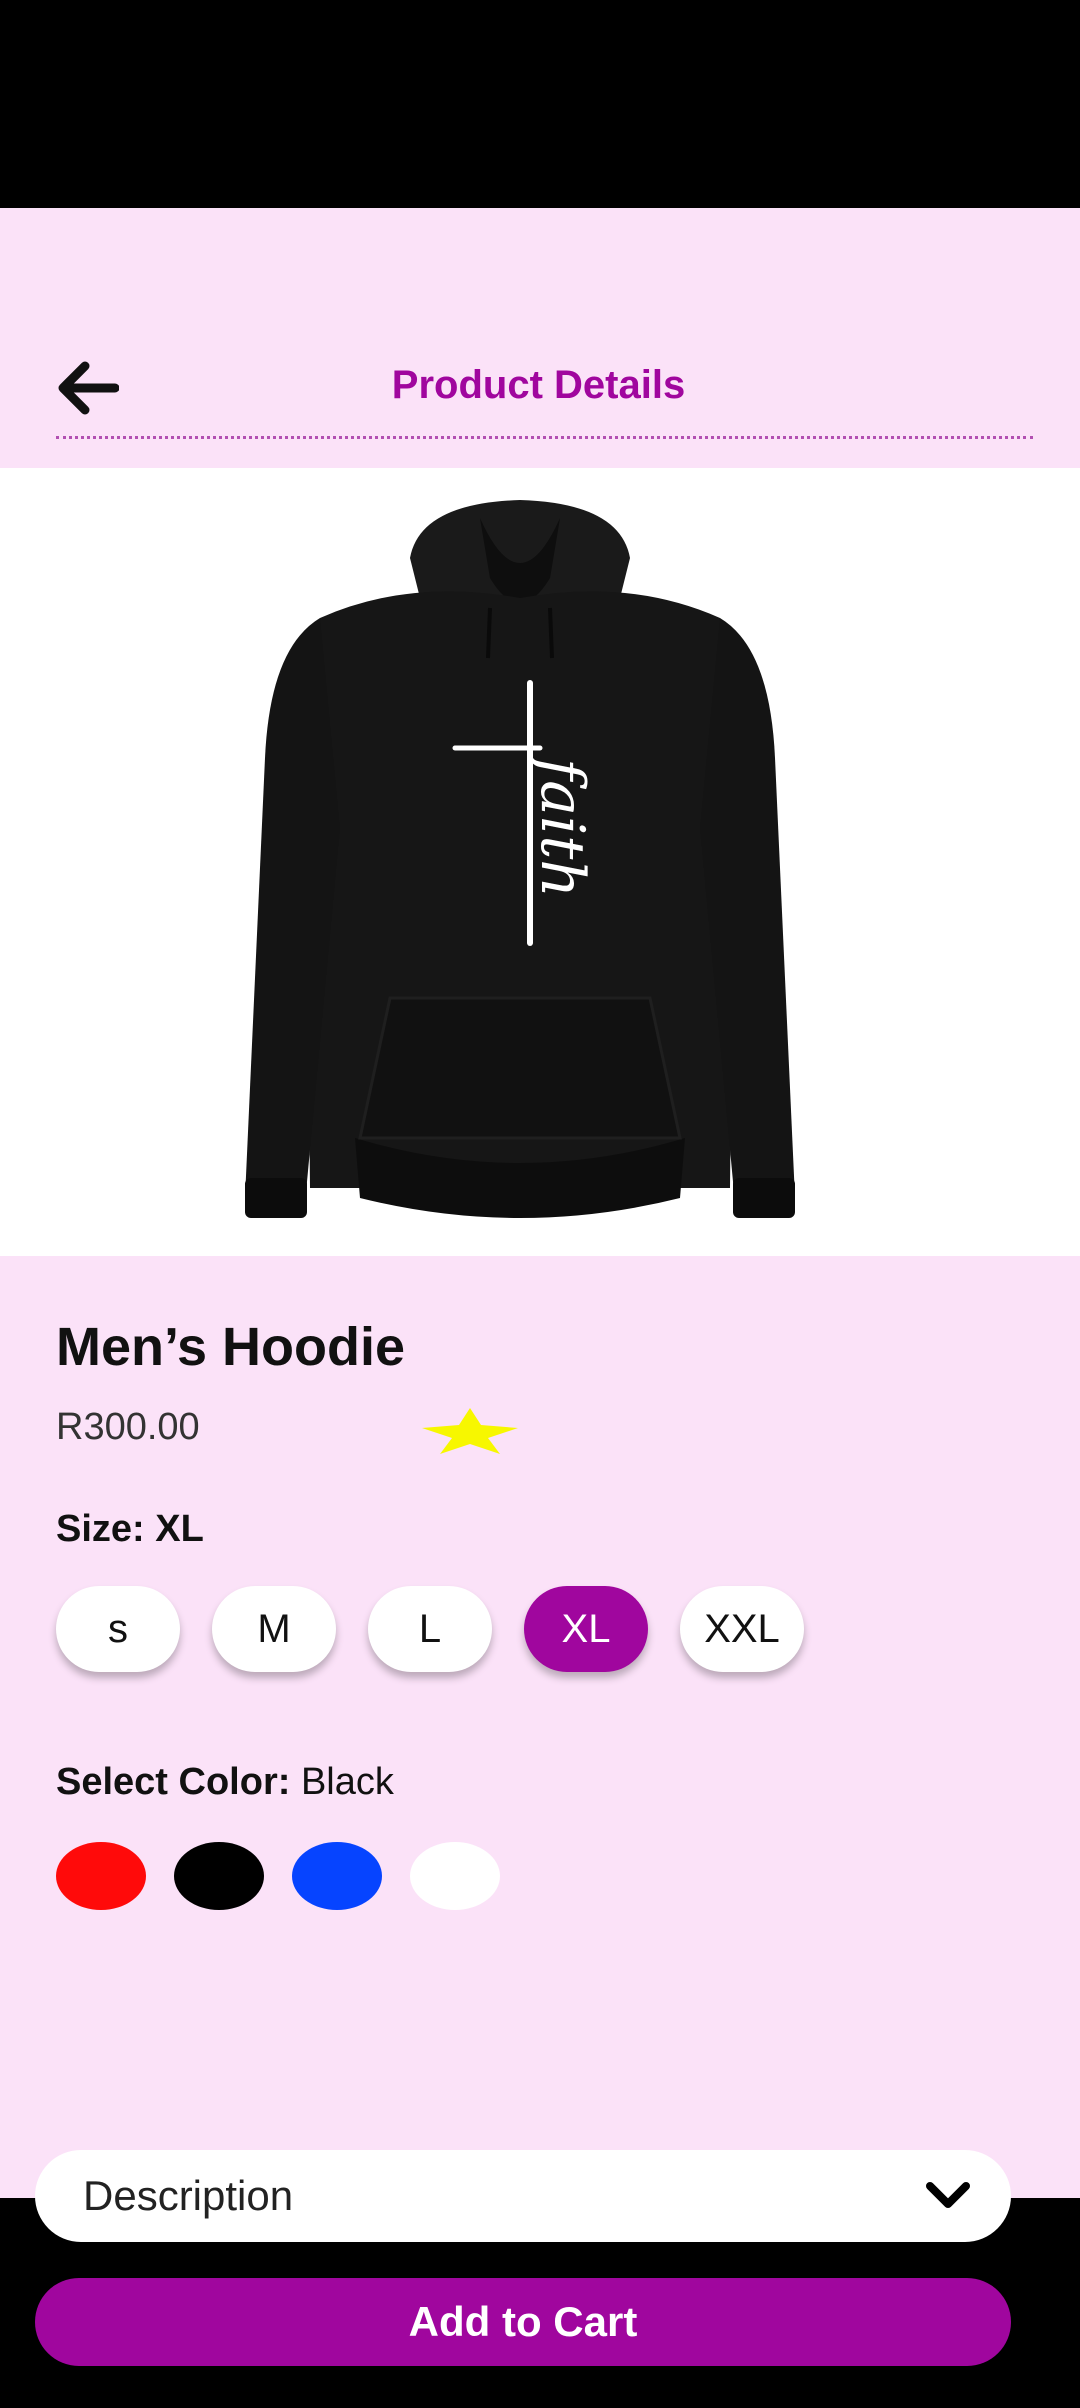 The width and height of the screenshot is (1080, 2408). I want to click on add-to-cart-button: Add to Cart, so click(523, 2322).